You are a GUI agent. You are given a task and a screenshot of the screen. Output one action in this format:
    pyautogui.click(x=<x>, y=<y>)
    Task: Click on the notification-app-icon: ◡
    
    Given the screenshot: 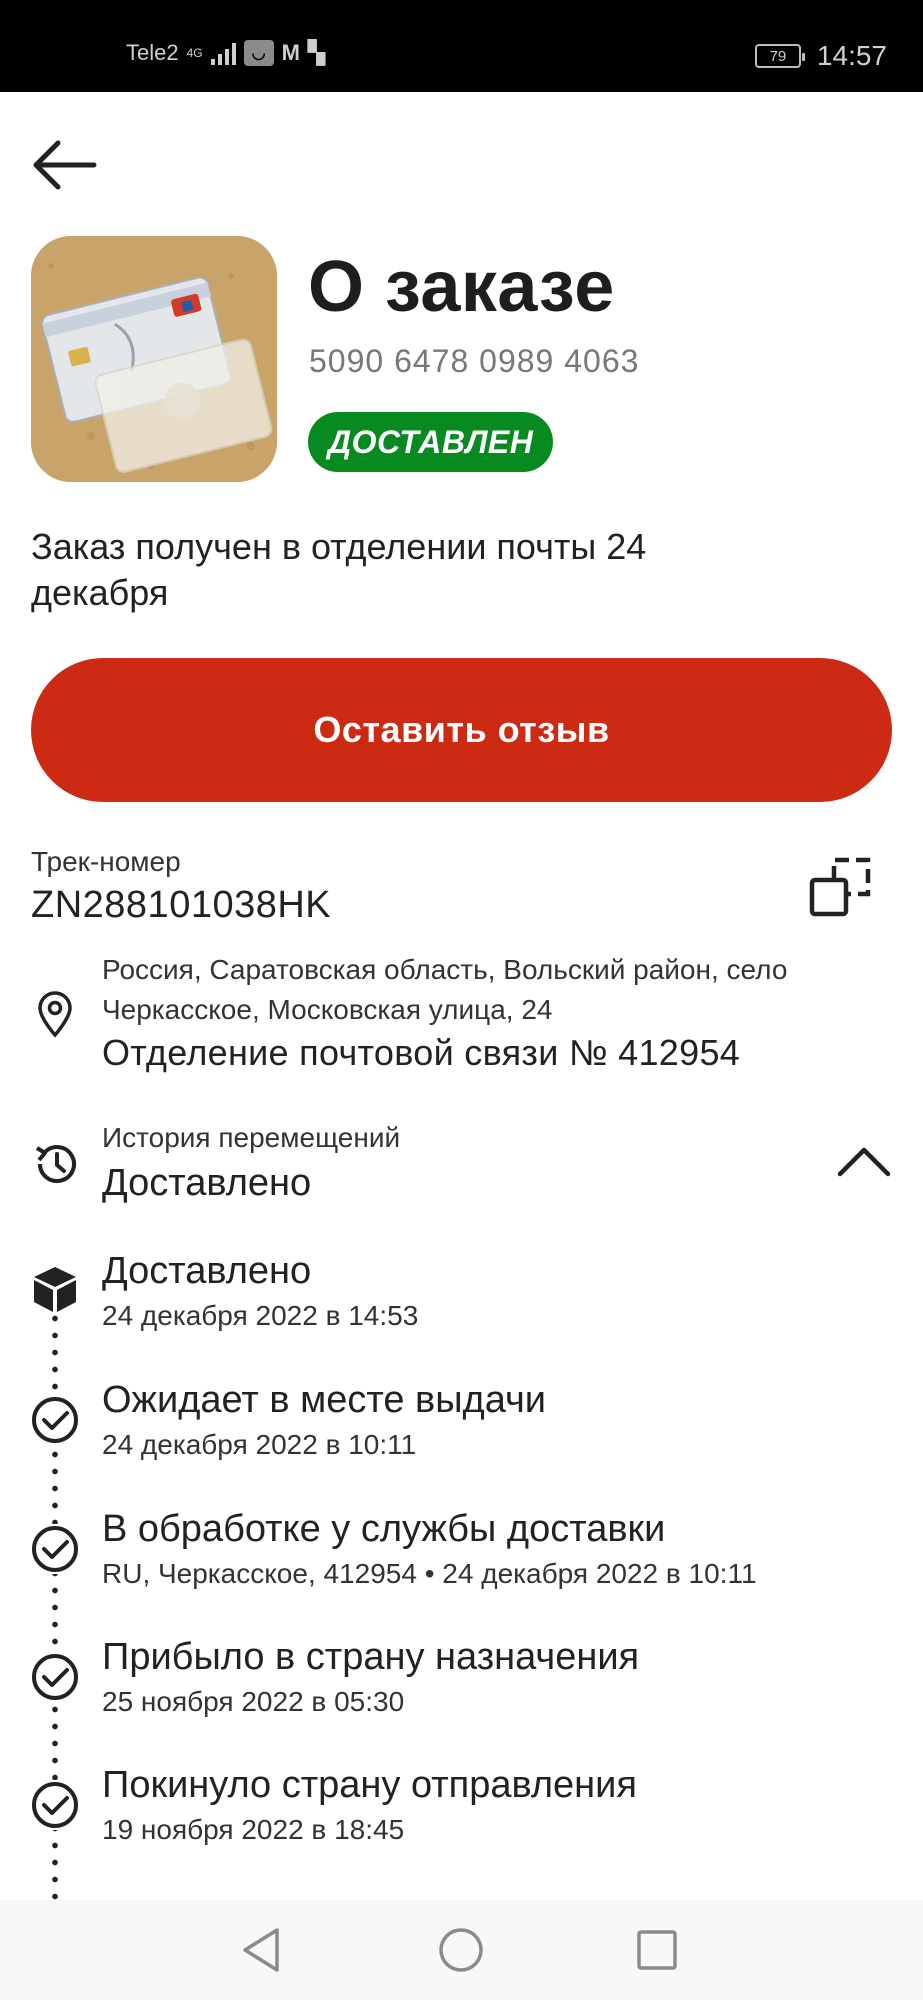 What is the action you would take?
    pyautogui.click(x=258, y=53)
    